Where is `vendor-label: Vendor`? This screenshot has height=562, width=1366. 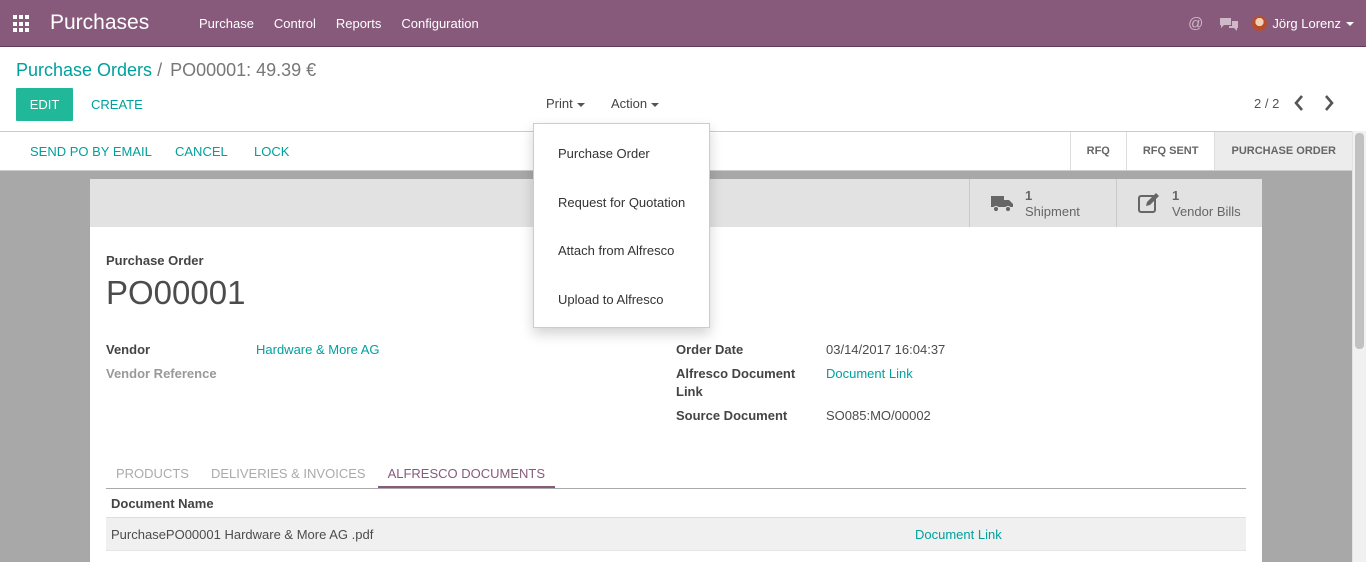 vendor-label: Vendor is located at coordinates (128, 349).